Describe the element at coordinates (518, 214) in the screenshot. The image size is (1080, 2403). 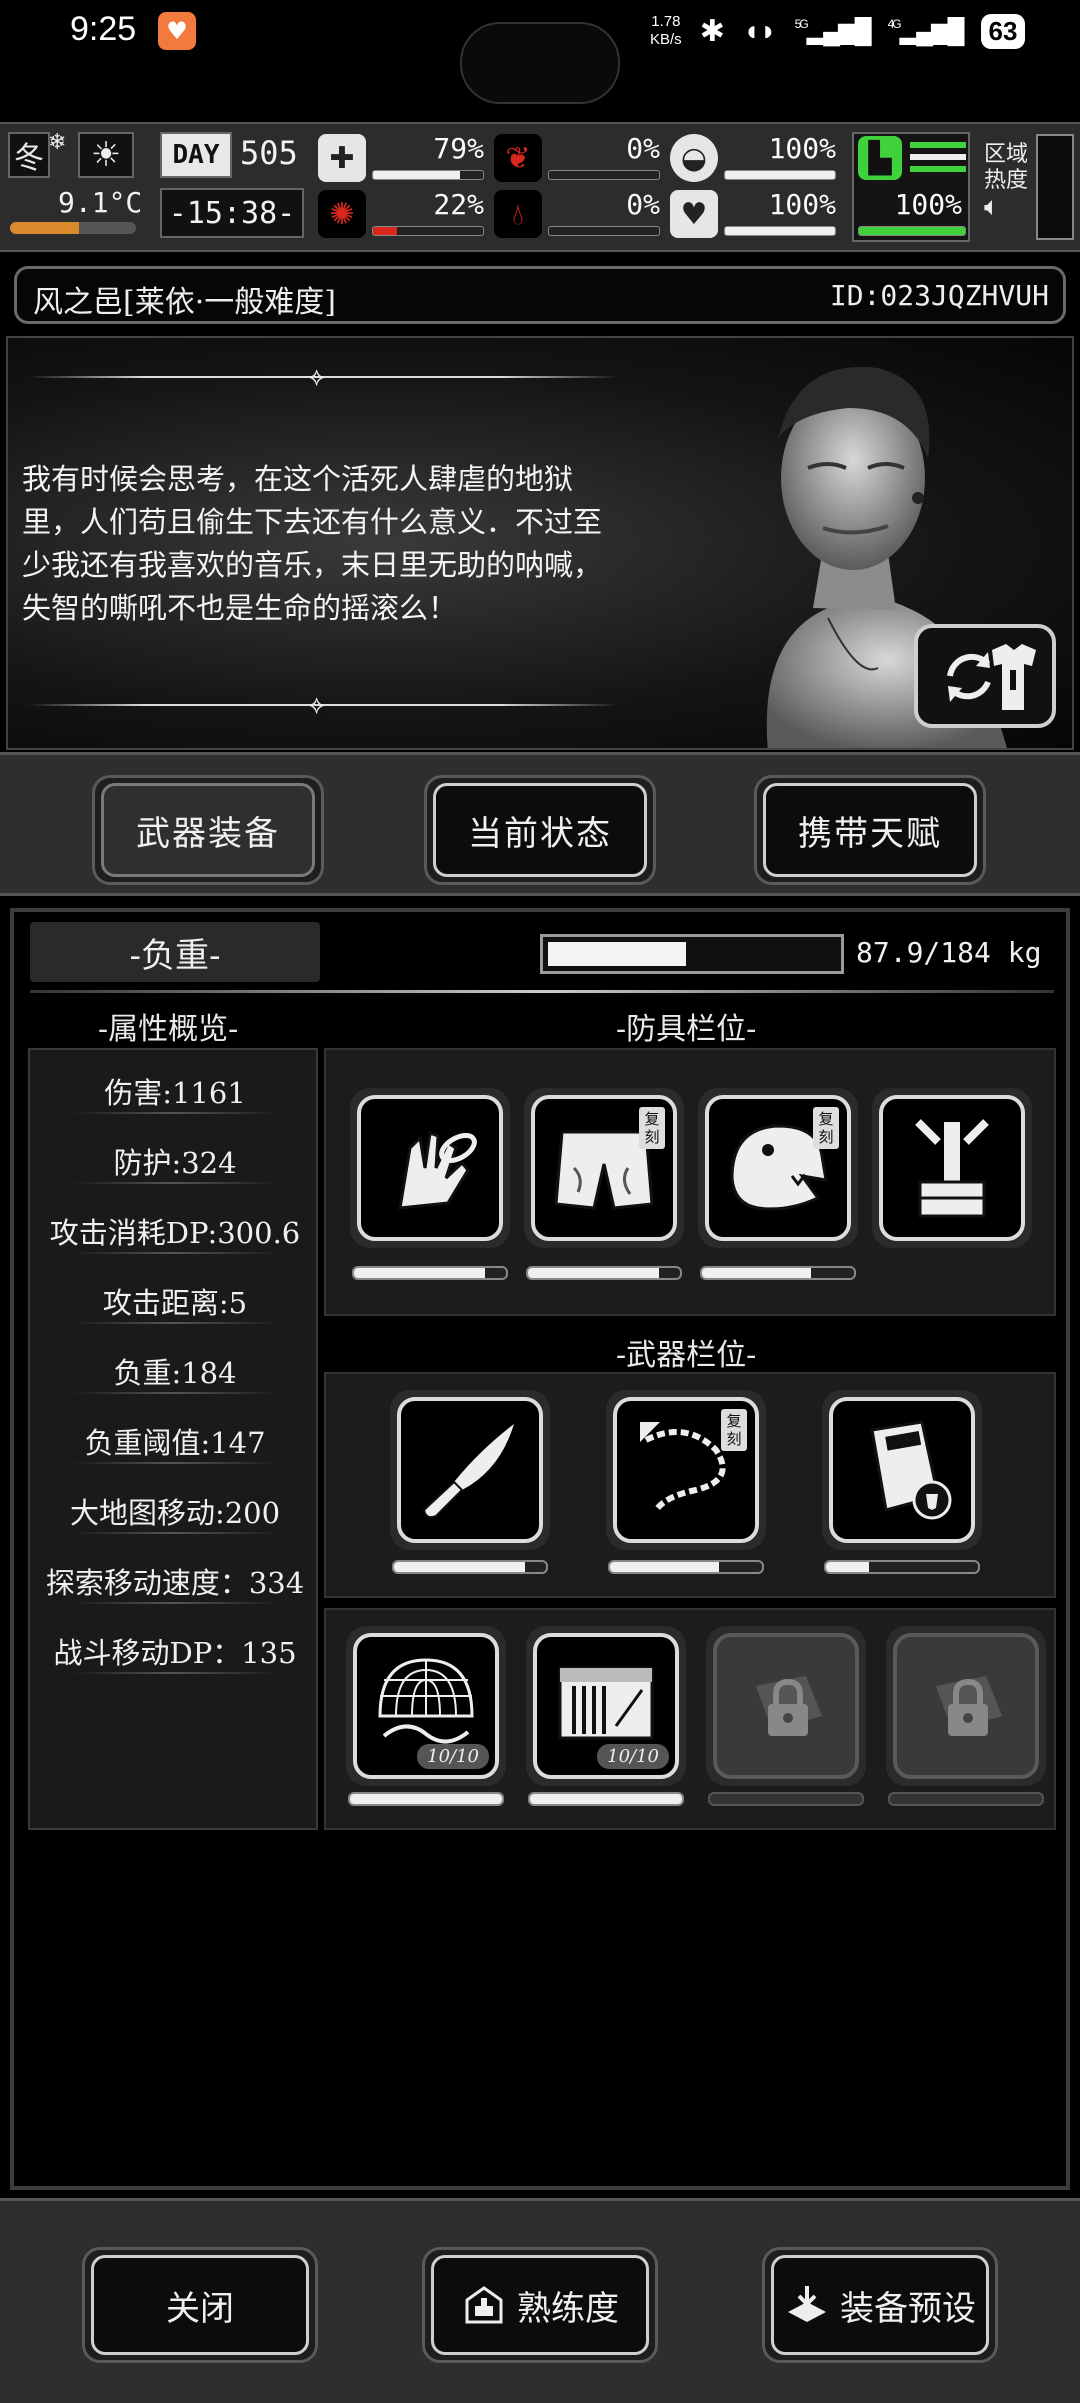
I see `blood-drop-icon: 💧︎` at that location.